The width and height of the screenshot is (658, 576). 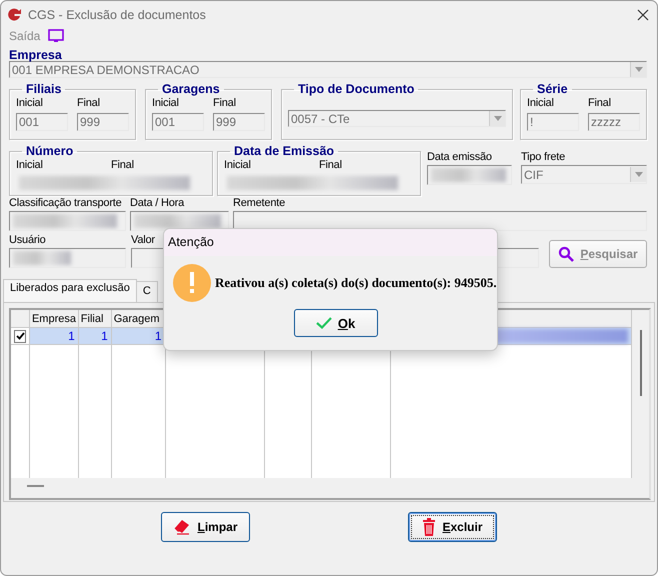 What do you see at coordinates (157, 203) in the screenshot?
I see `field-label: Data / Hora` at bounding box center [157, 203].